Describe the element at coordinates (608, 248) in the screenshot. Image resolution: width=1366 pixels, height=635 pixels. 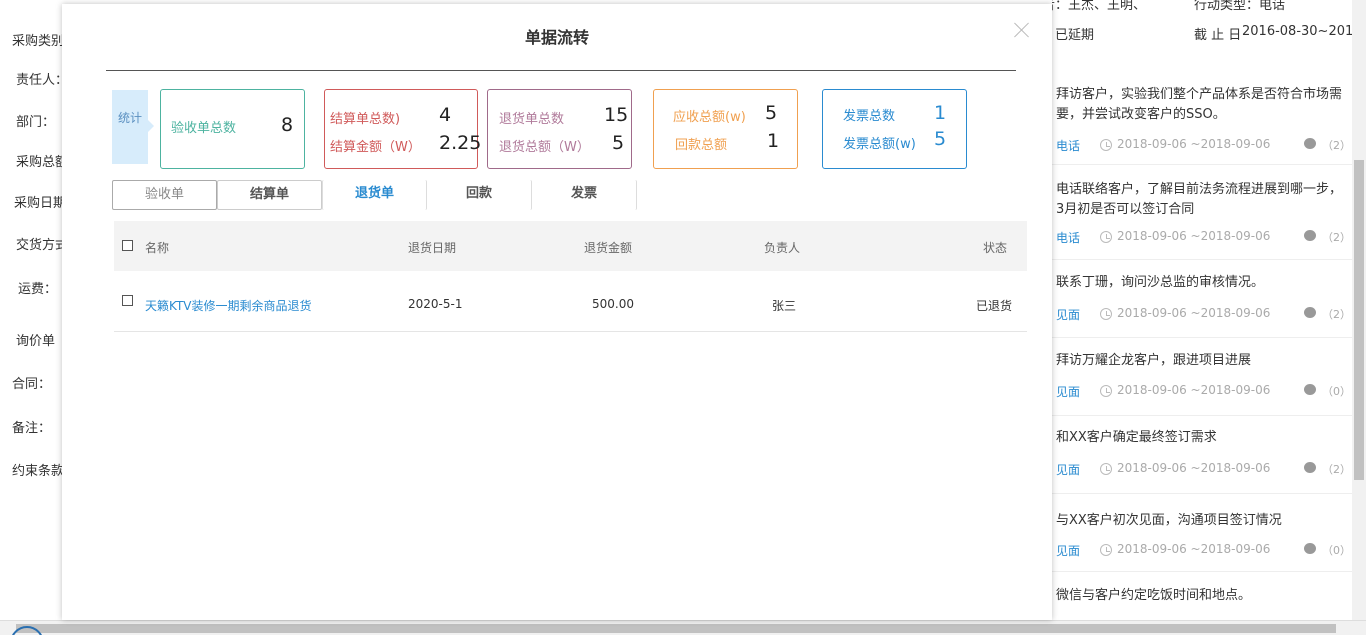
I see `col-amount: 退货金额` at that location.